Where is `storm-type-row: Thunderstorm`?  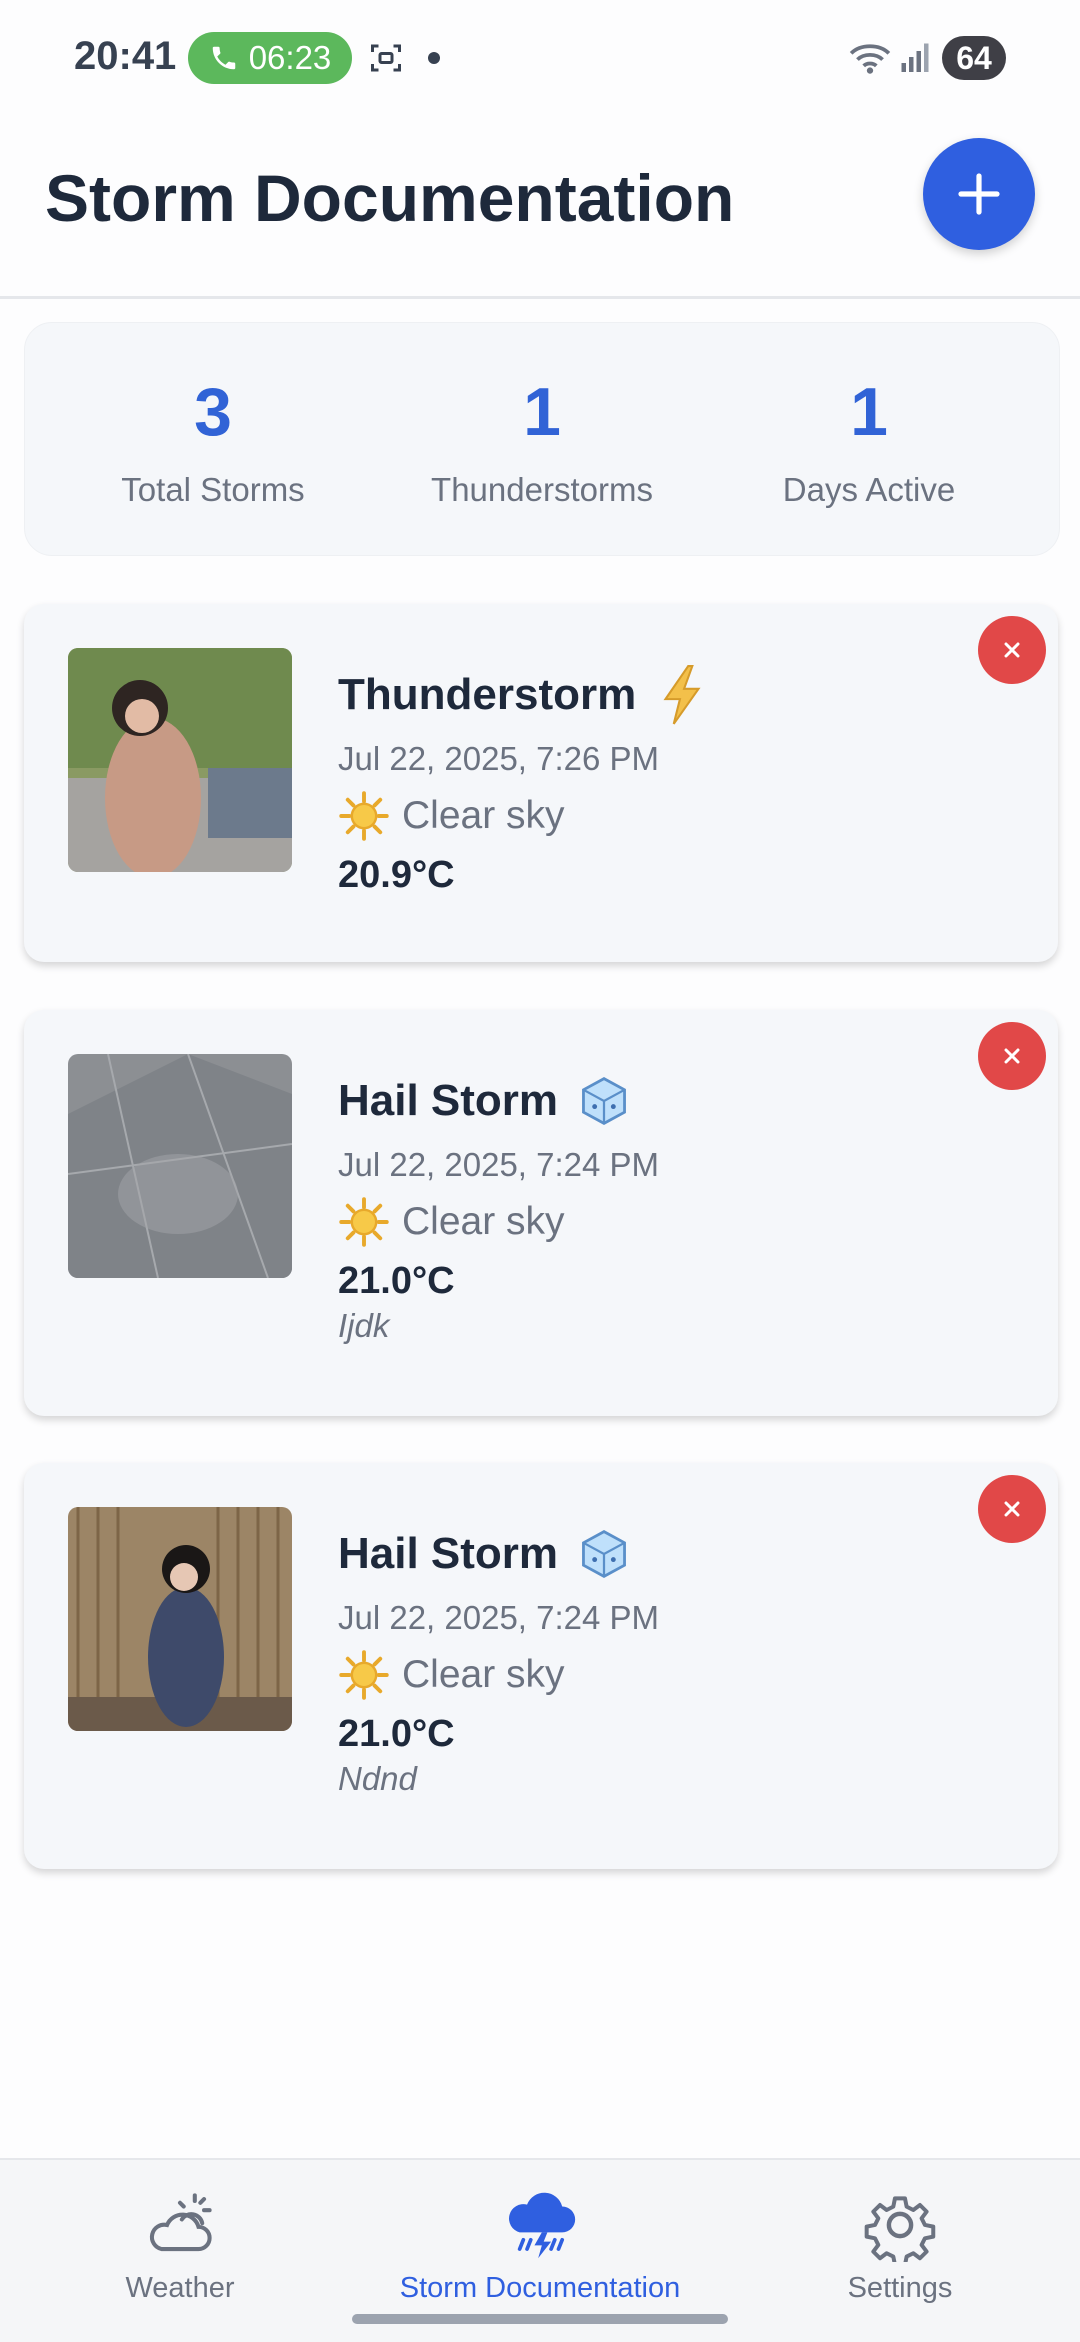
storm-type-row: Thunderstorm is located at coordinates (648, 695).